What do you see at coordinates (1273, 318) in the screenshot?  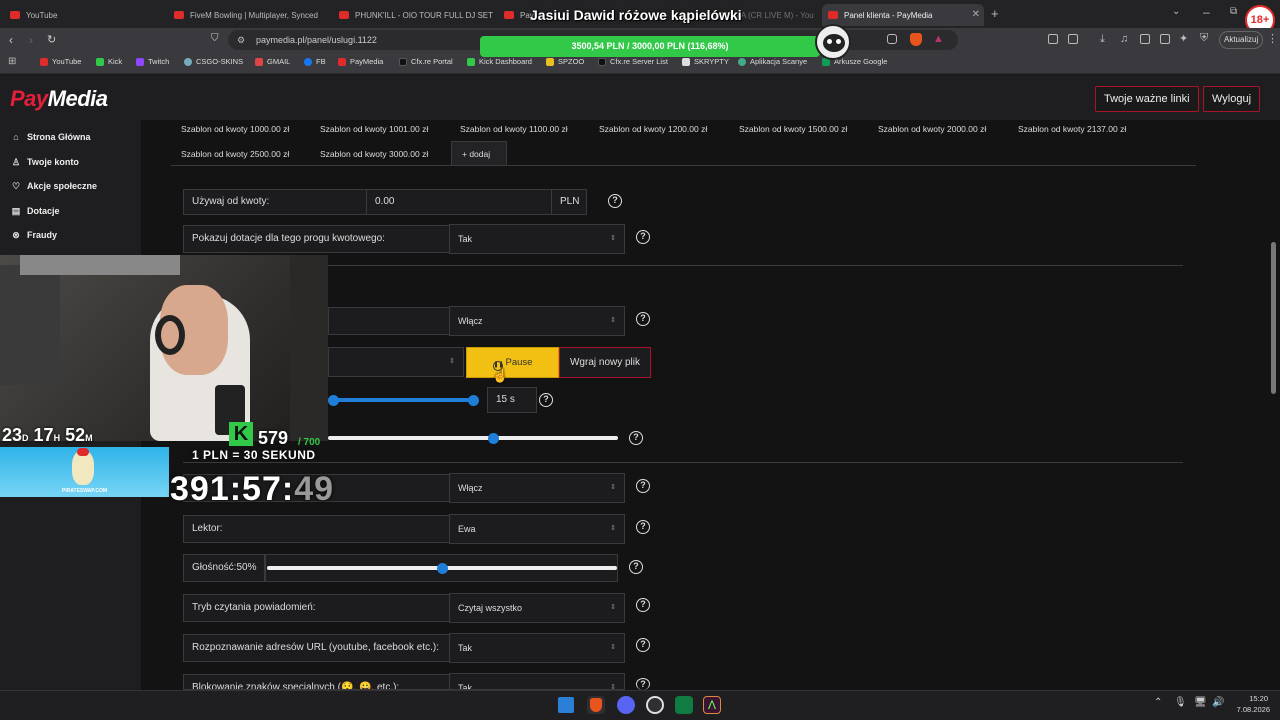 I see `page-scrollbar-thumb` at bounding box center [1273, 318].